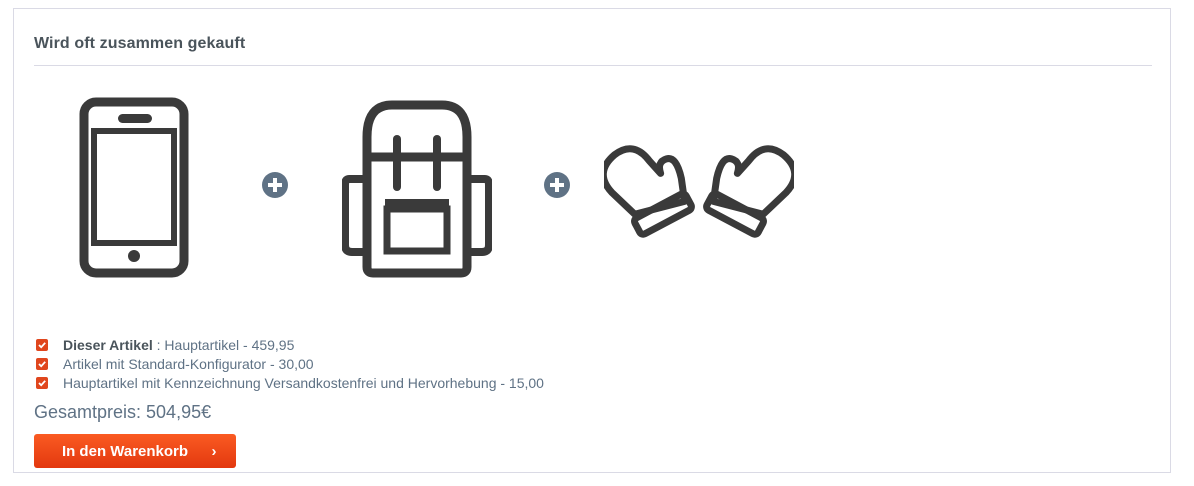  I want to click on product-backpack, so click(417, 190).